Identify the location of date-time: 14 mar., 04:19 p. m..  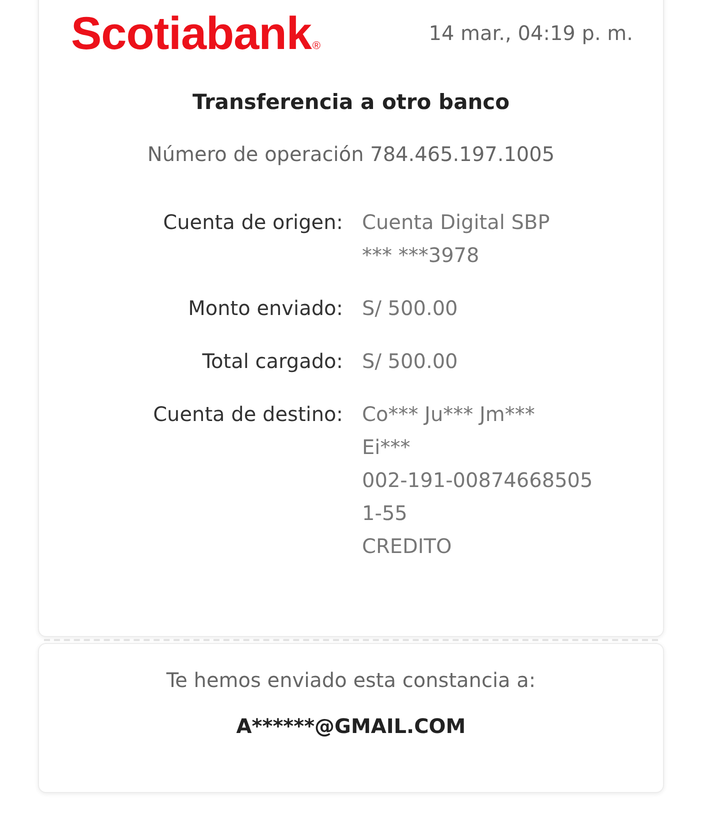
(530, 33).